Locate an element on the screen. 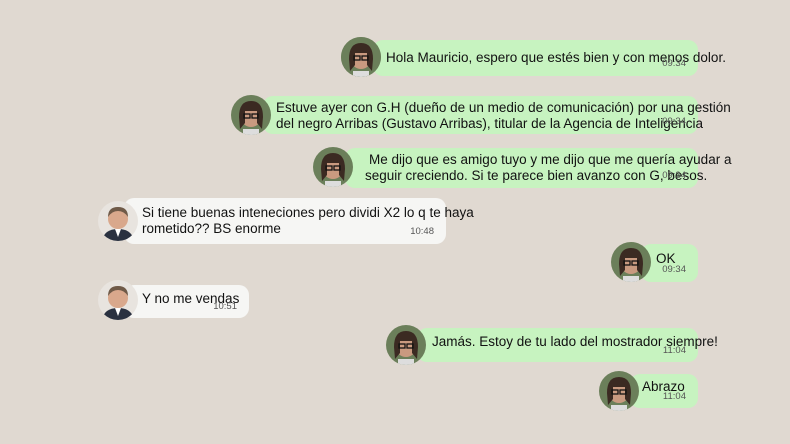 This screenshot has height=444, width=790. message-time: 10:51 is located at coordinates (225, 306).